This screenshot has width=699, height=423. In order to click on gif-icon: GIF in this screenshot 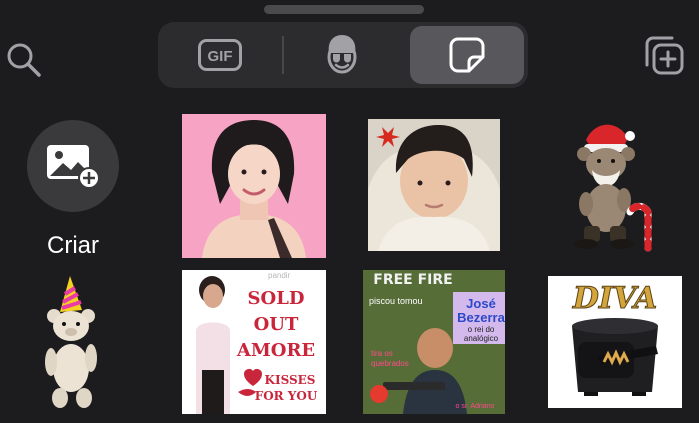, I will do `click(220, 55)`.